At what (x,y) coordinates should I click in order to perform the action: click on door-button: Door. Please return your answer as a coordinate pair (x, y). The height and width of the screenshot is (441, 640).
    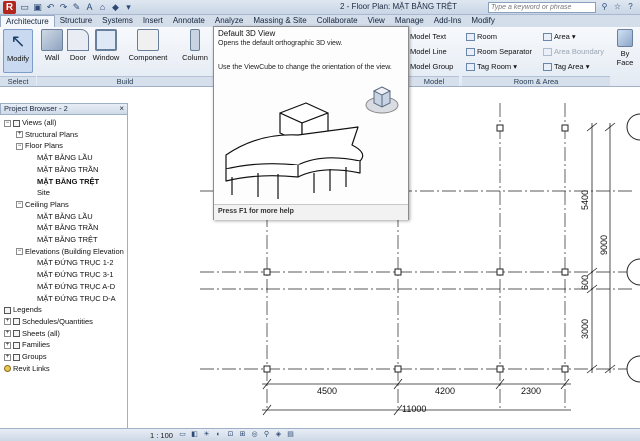
    Looking at the image, I should click on (78, 45).